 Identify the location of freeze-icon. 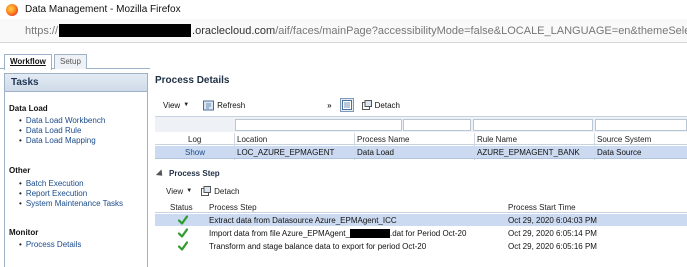
(346, 105).